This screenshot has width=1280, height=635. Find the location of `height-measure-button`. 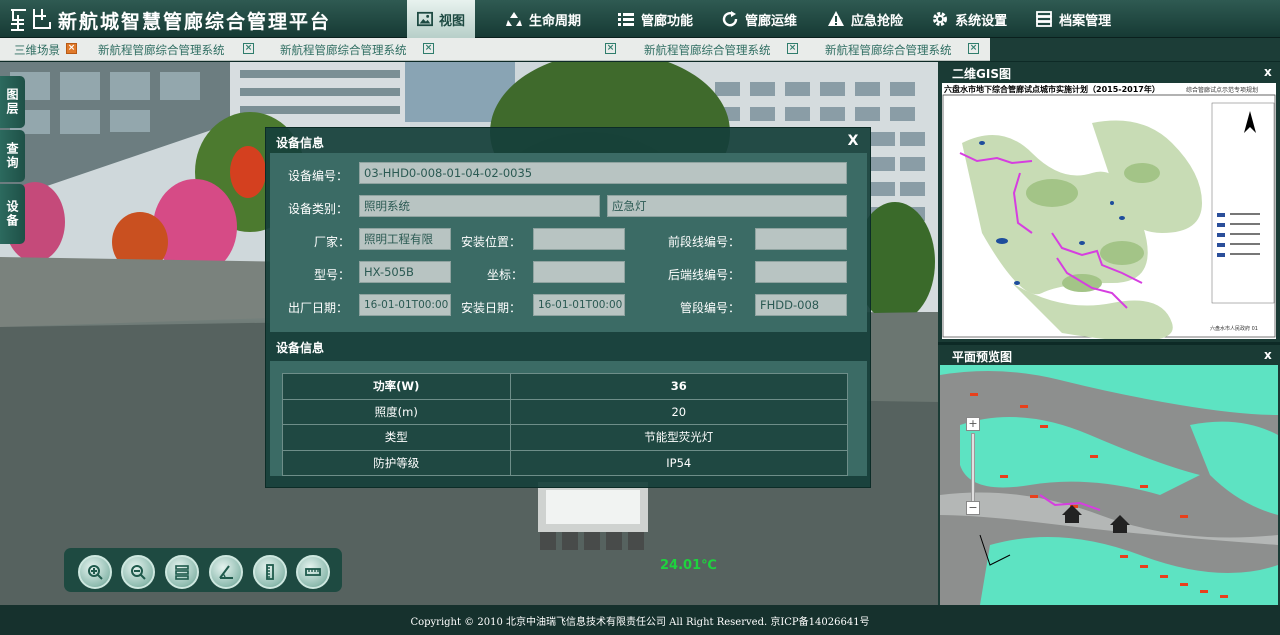

height-measure-button is located at coordinates (270, 572).